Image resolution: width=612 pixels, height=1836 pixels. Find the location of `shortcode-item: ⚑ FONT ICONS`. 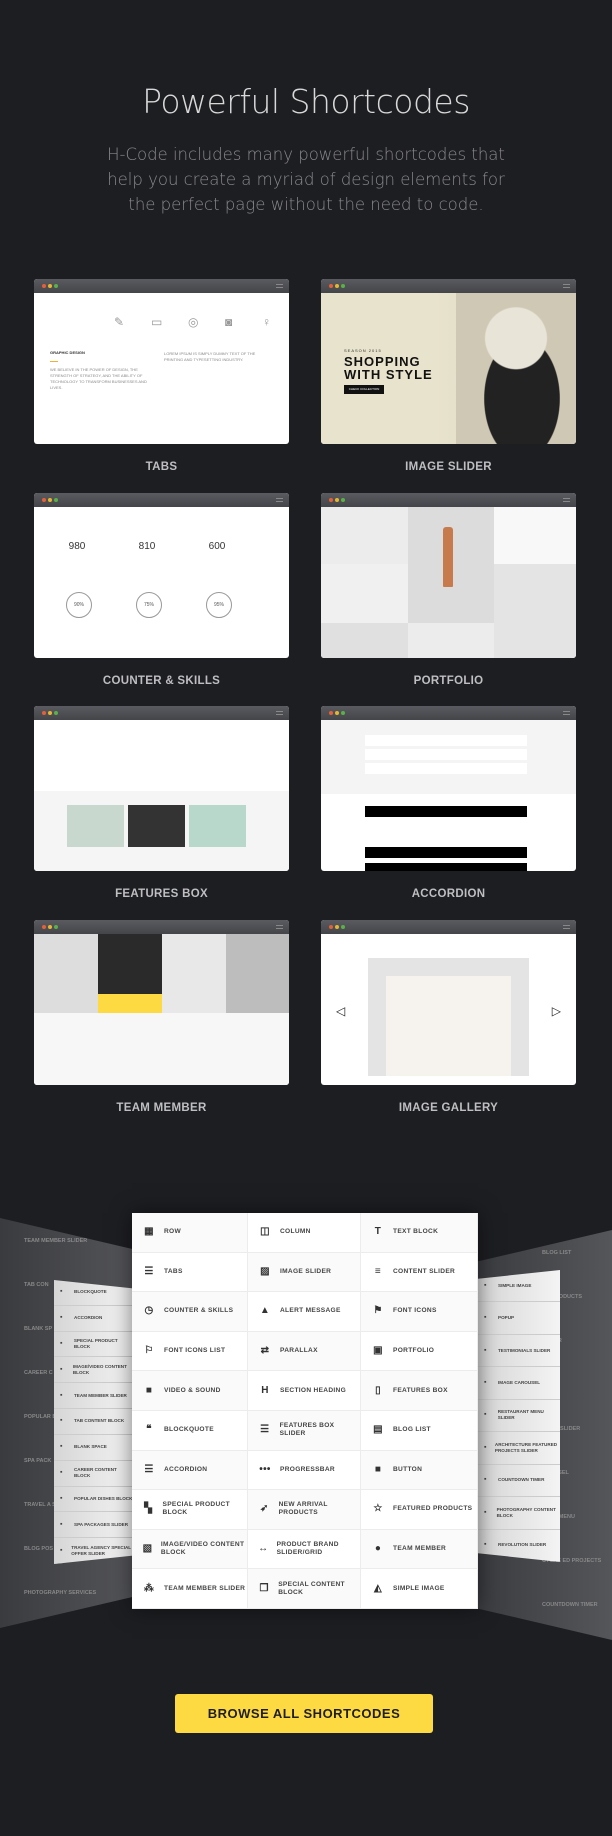

shortcode-item: ⚑ FONT ICONS is located at coordinates (419, 1312).